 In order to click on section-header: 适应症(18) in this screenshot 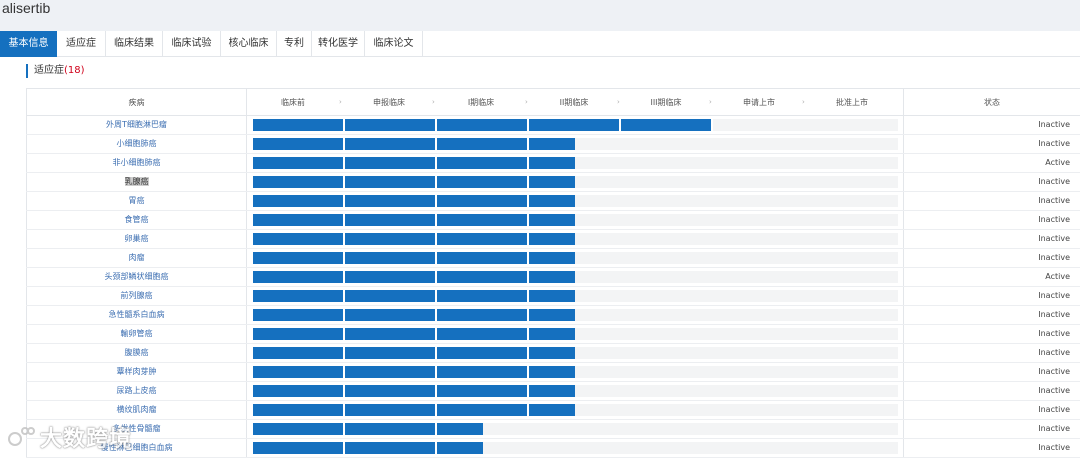, I will do `click(55, 71)`.